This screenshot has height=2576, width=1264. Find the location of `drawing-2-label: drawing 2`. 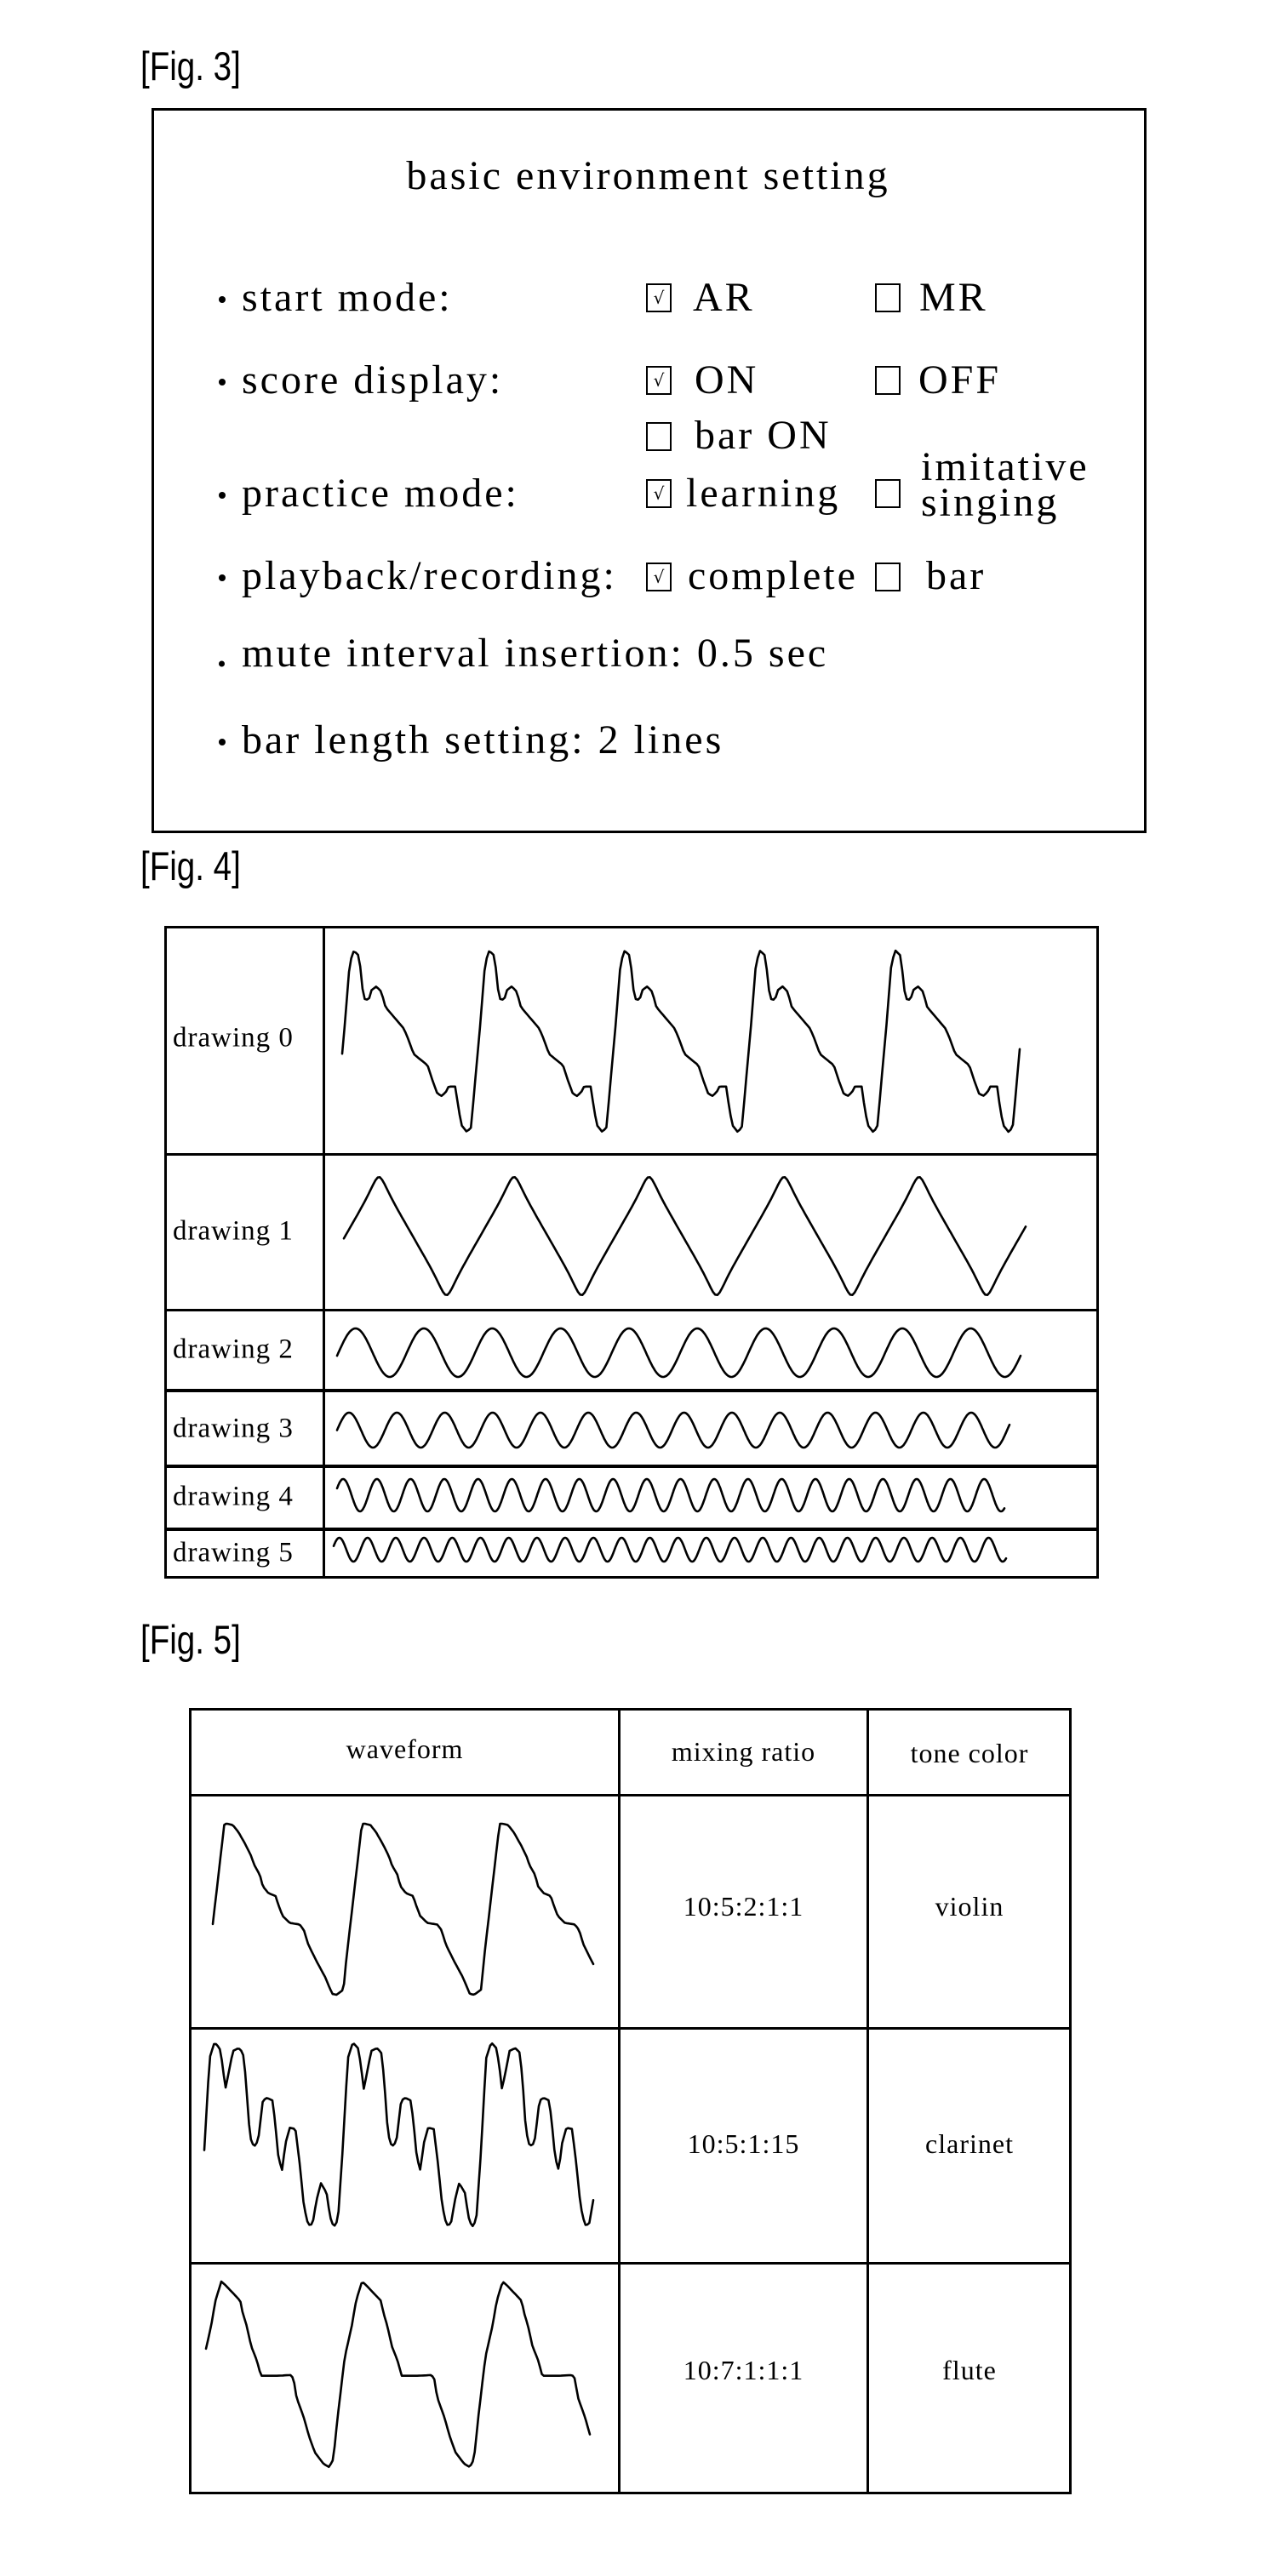

drawing-2-label: drawing 2 is located at coordinates (233, 1349).